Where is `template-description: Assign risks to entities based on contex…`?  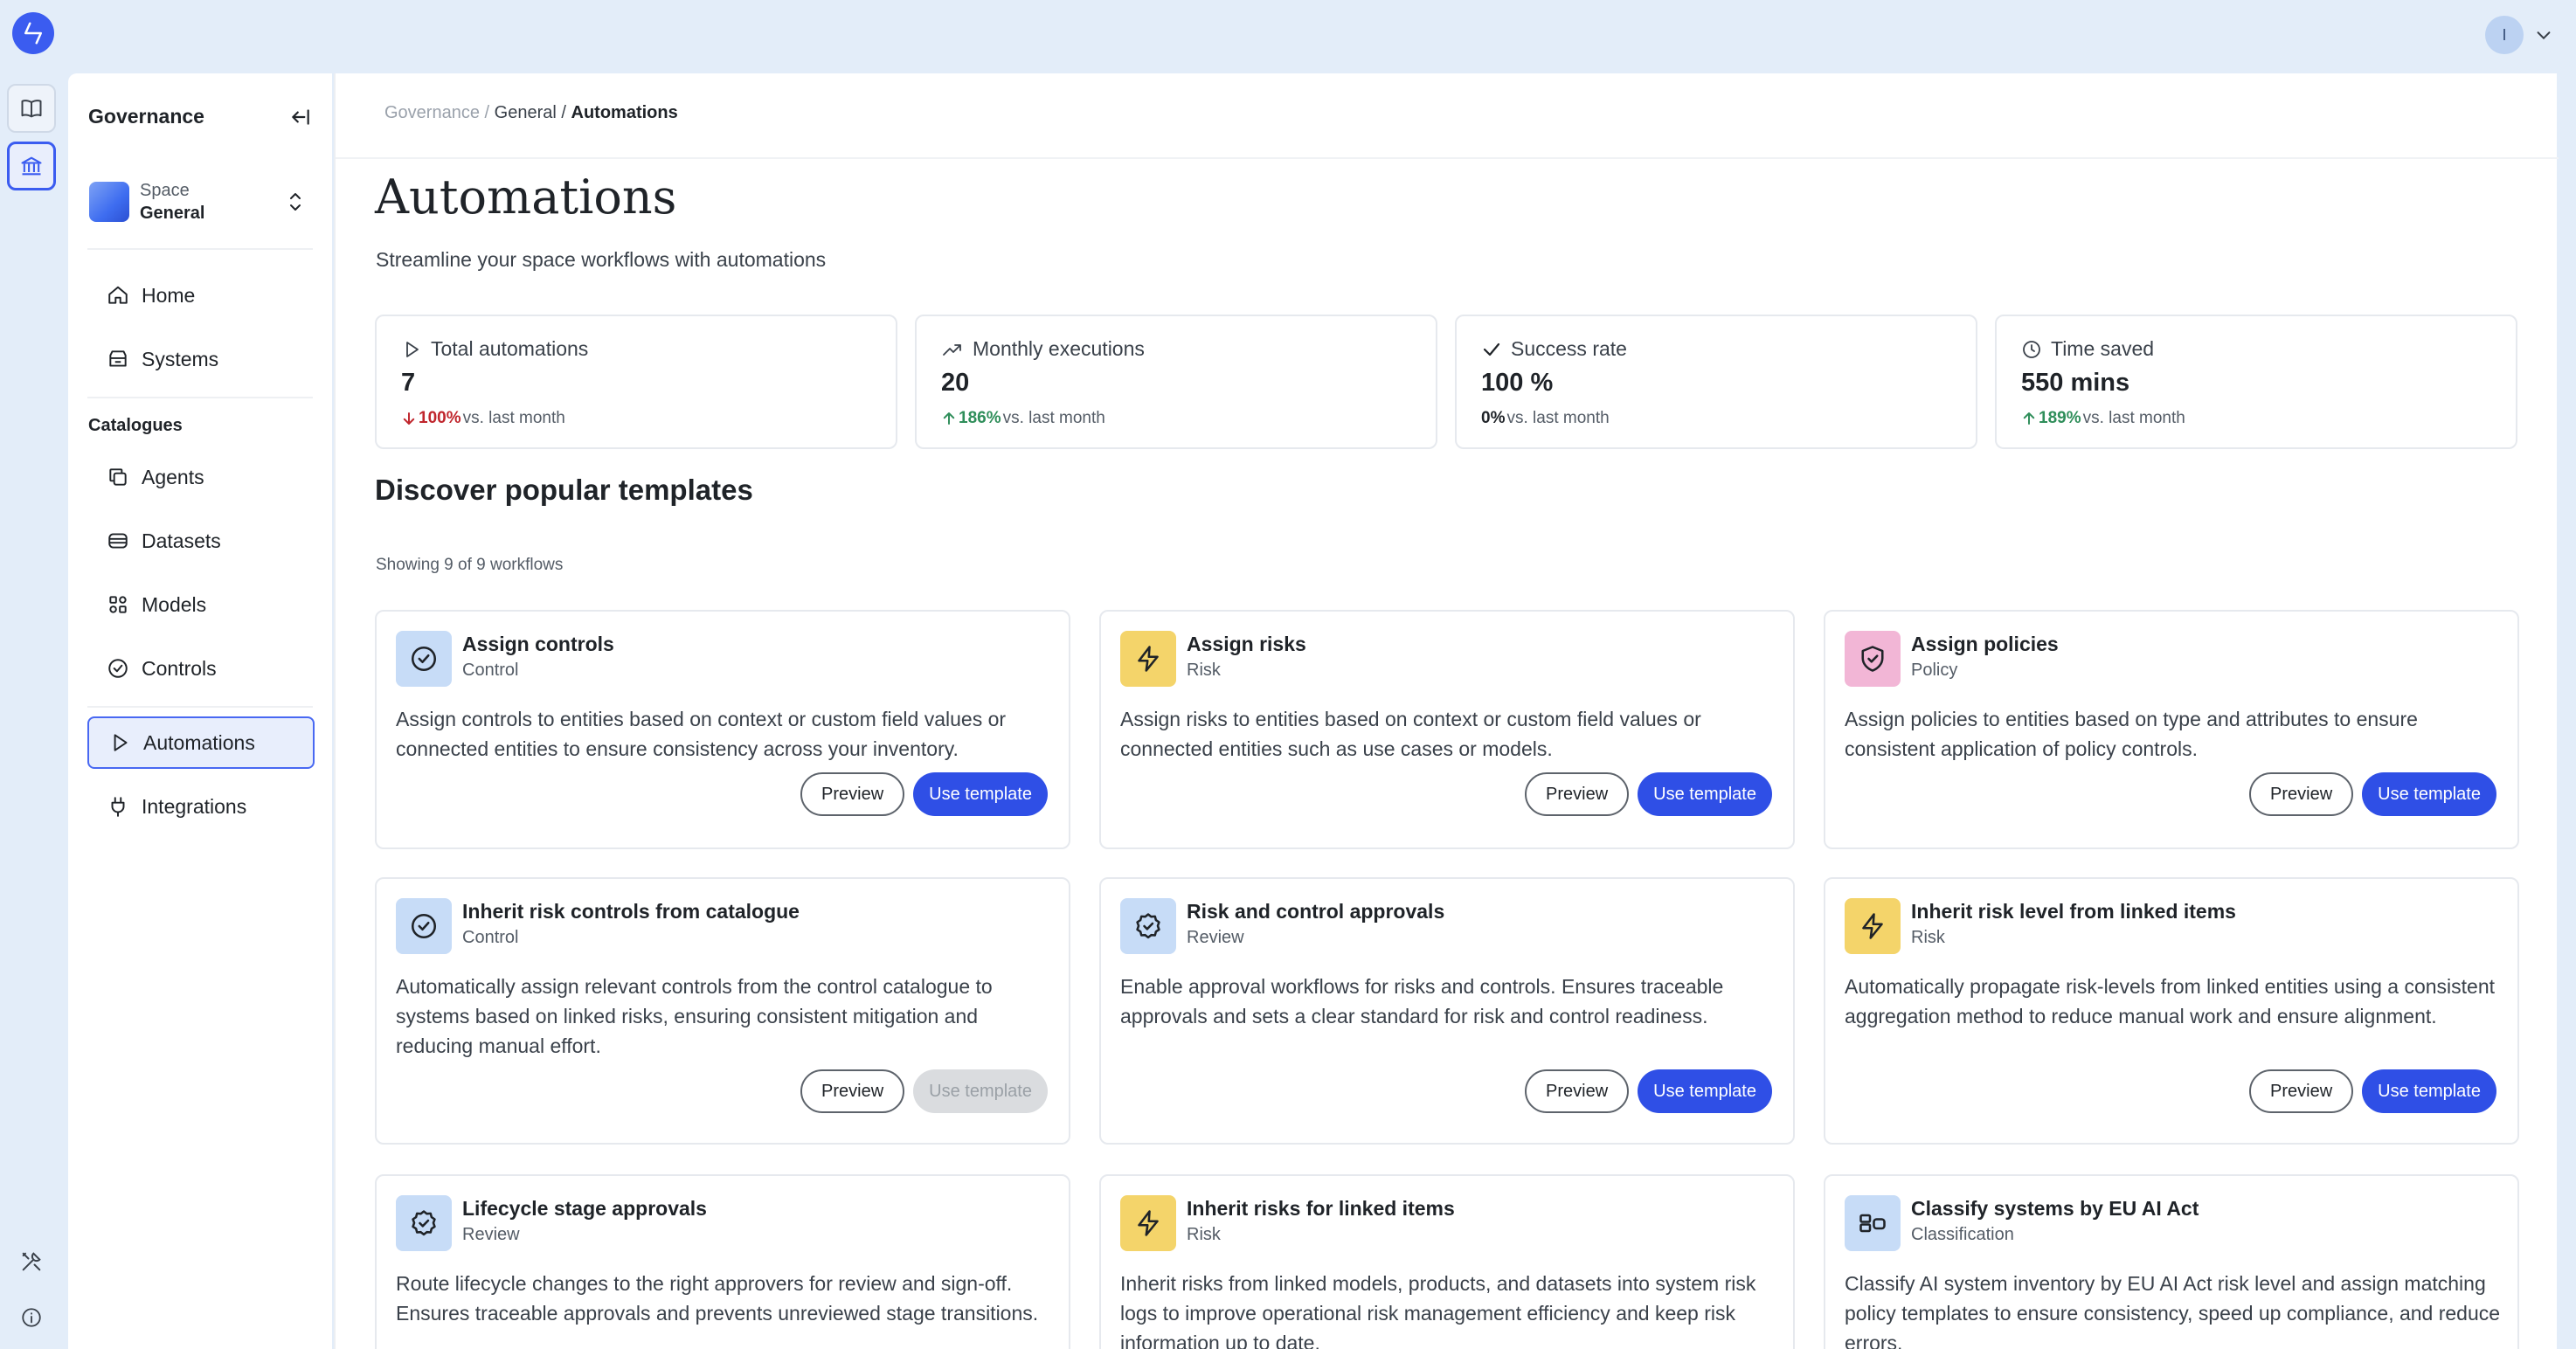 template-description: Assign risks to entities based on contex… is located at coordinates (1410, 734).